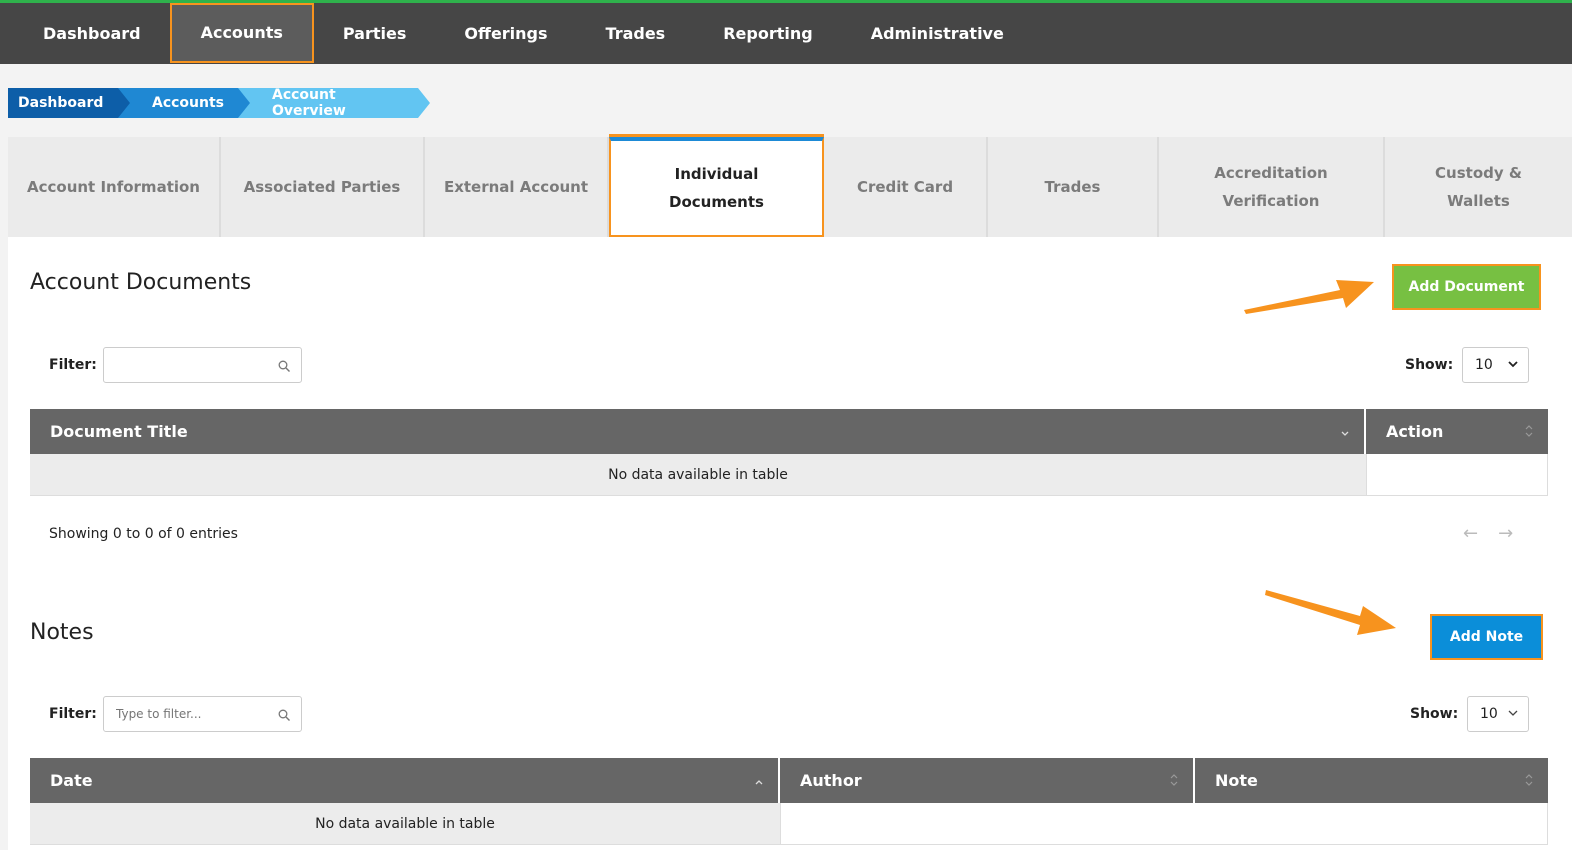 The height and width of the screenshot is (850, 1572). I want to click on column-author: Author, so click(987, 780).